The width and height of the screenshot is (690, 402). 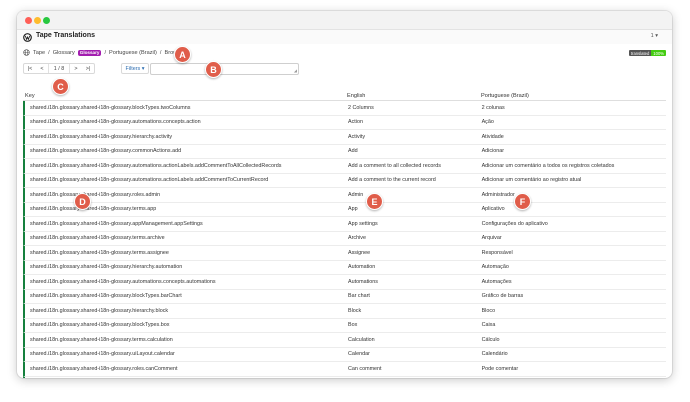 What do you see at coordinates (37, 20) in the screenshot?
I see `minimize-window-button` at bounding box center [37, 20].